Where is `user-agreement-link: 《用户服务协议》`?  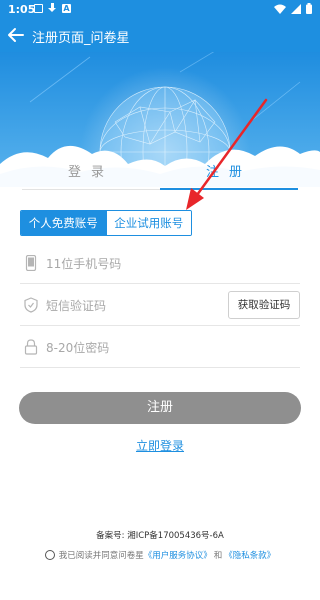
user-agreement-link: 《用户服务协议》 is located at coordinates (178, 555).